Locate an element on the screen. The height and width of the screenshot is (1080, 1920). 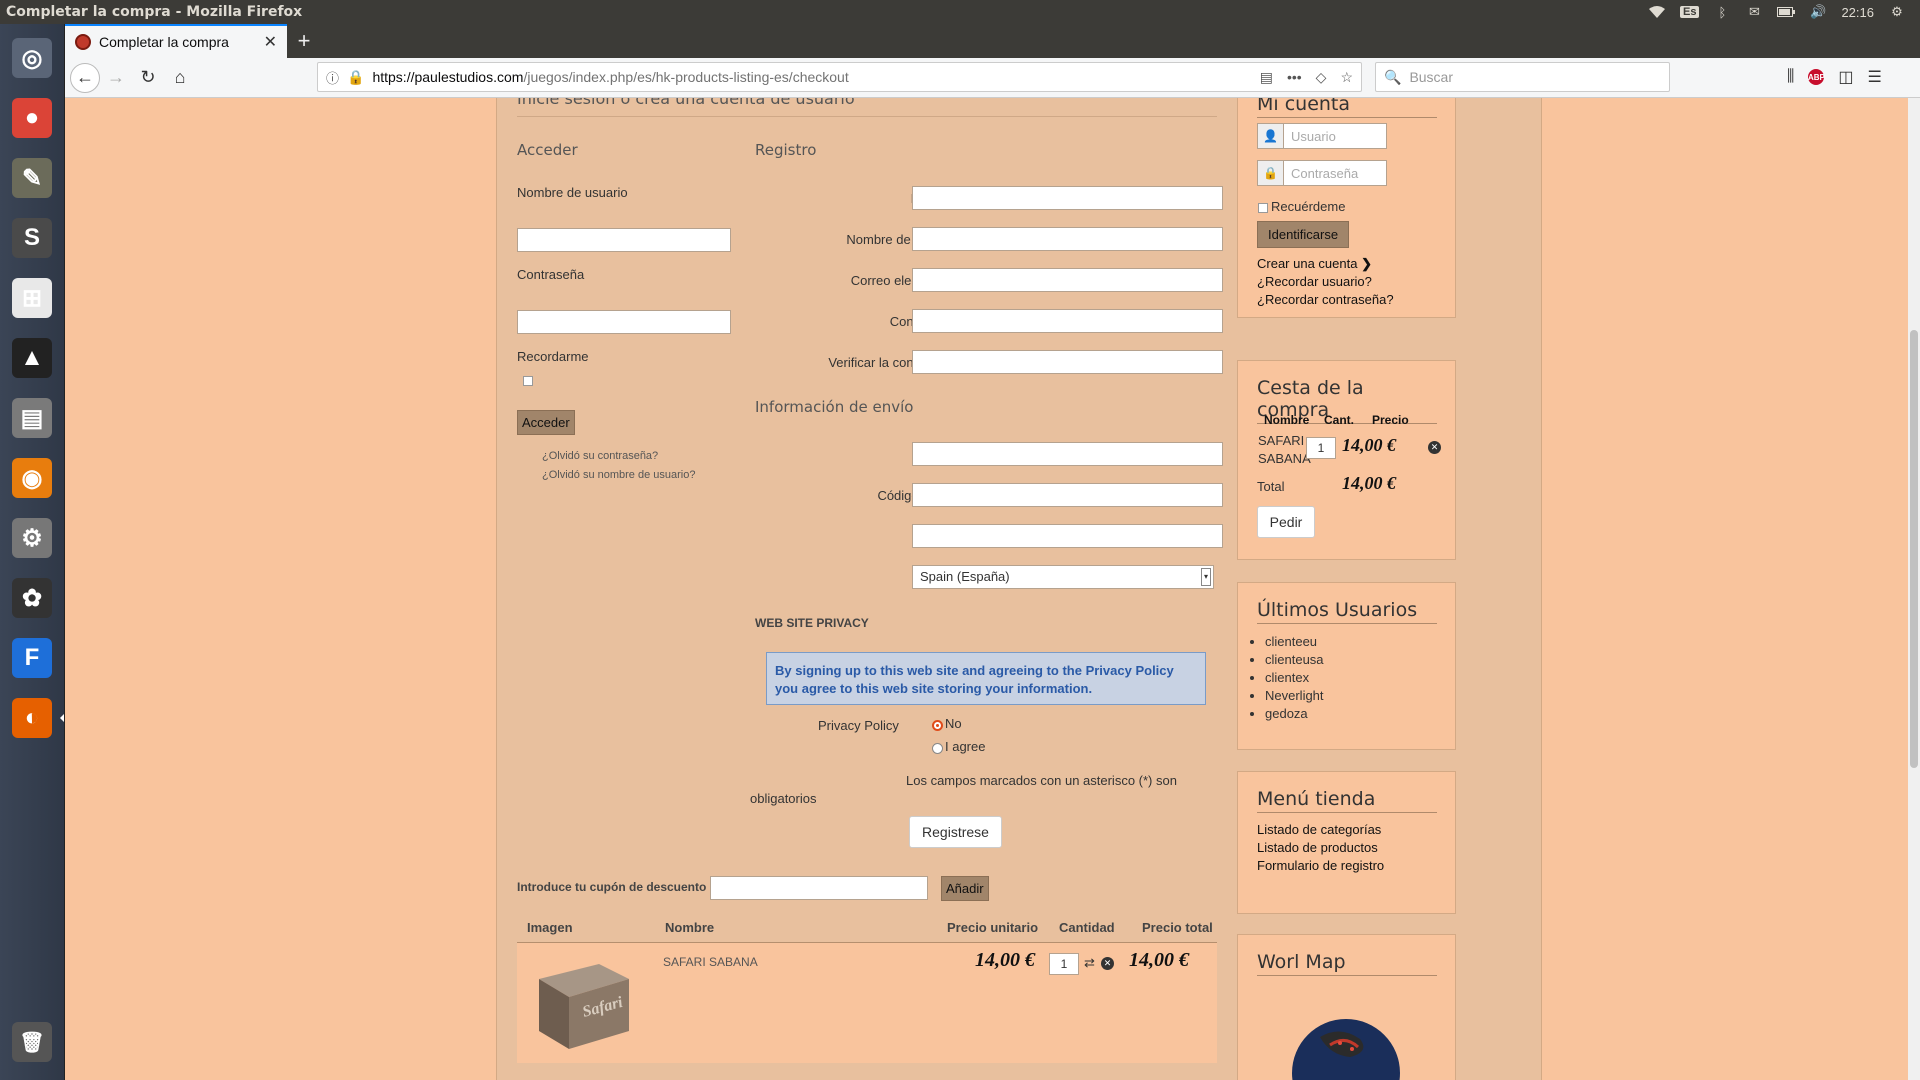
clock: 22:16 is located at coordinates (1857, 12).